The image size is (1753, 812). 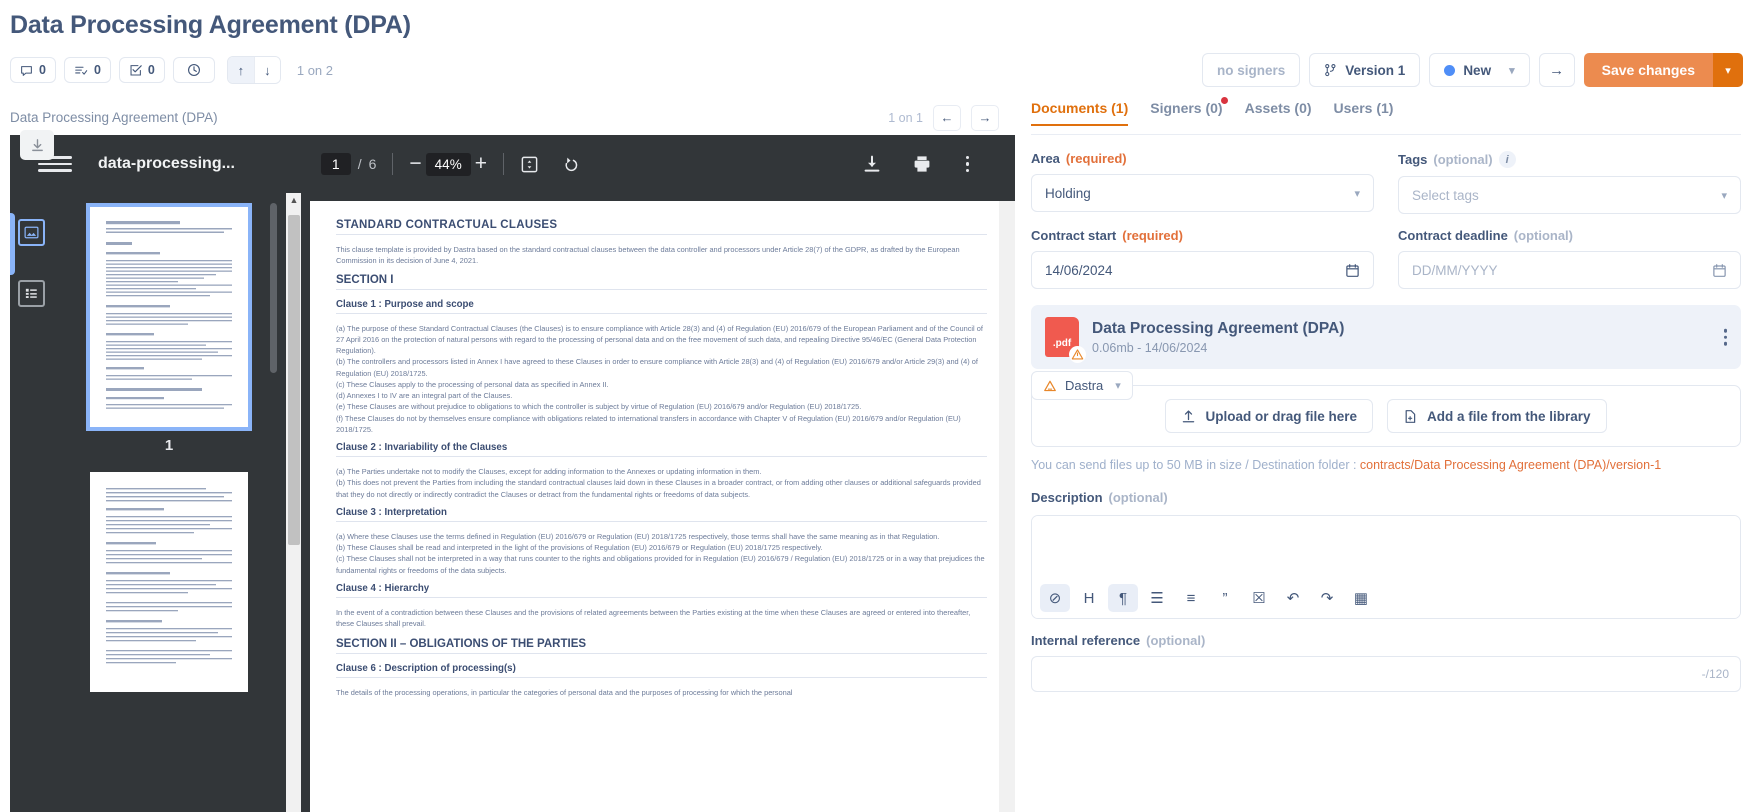 I want to click on status-dropdown: New ▾, so click(x=1479, y=70).